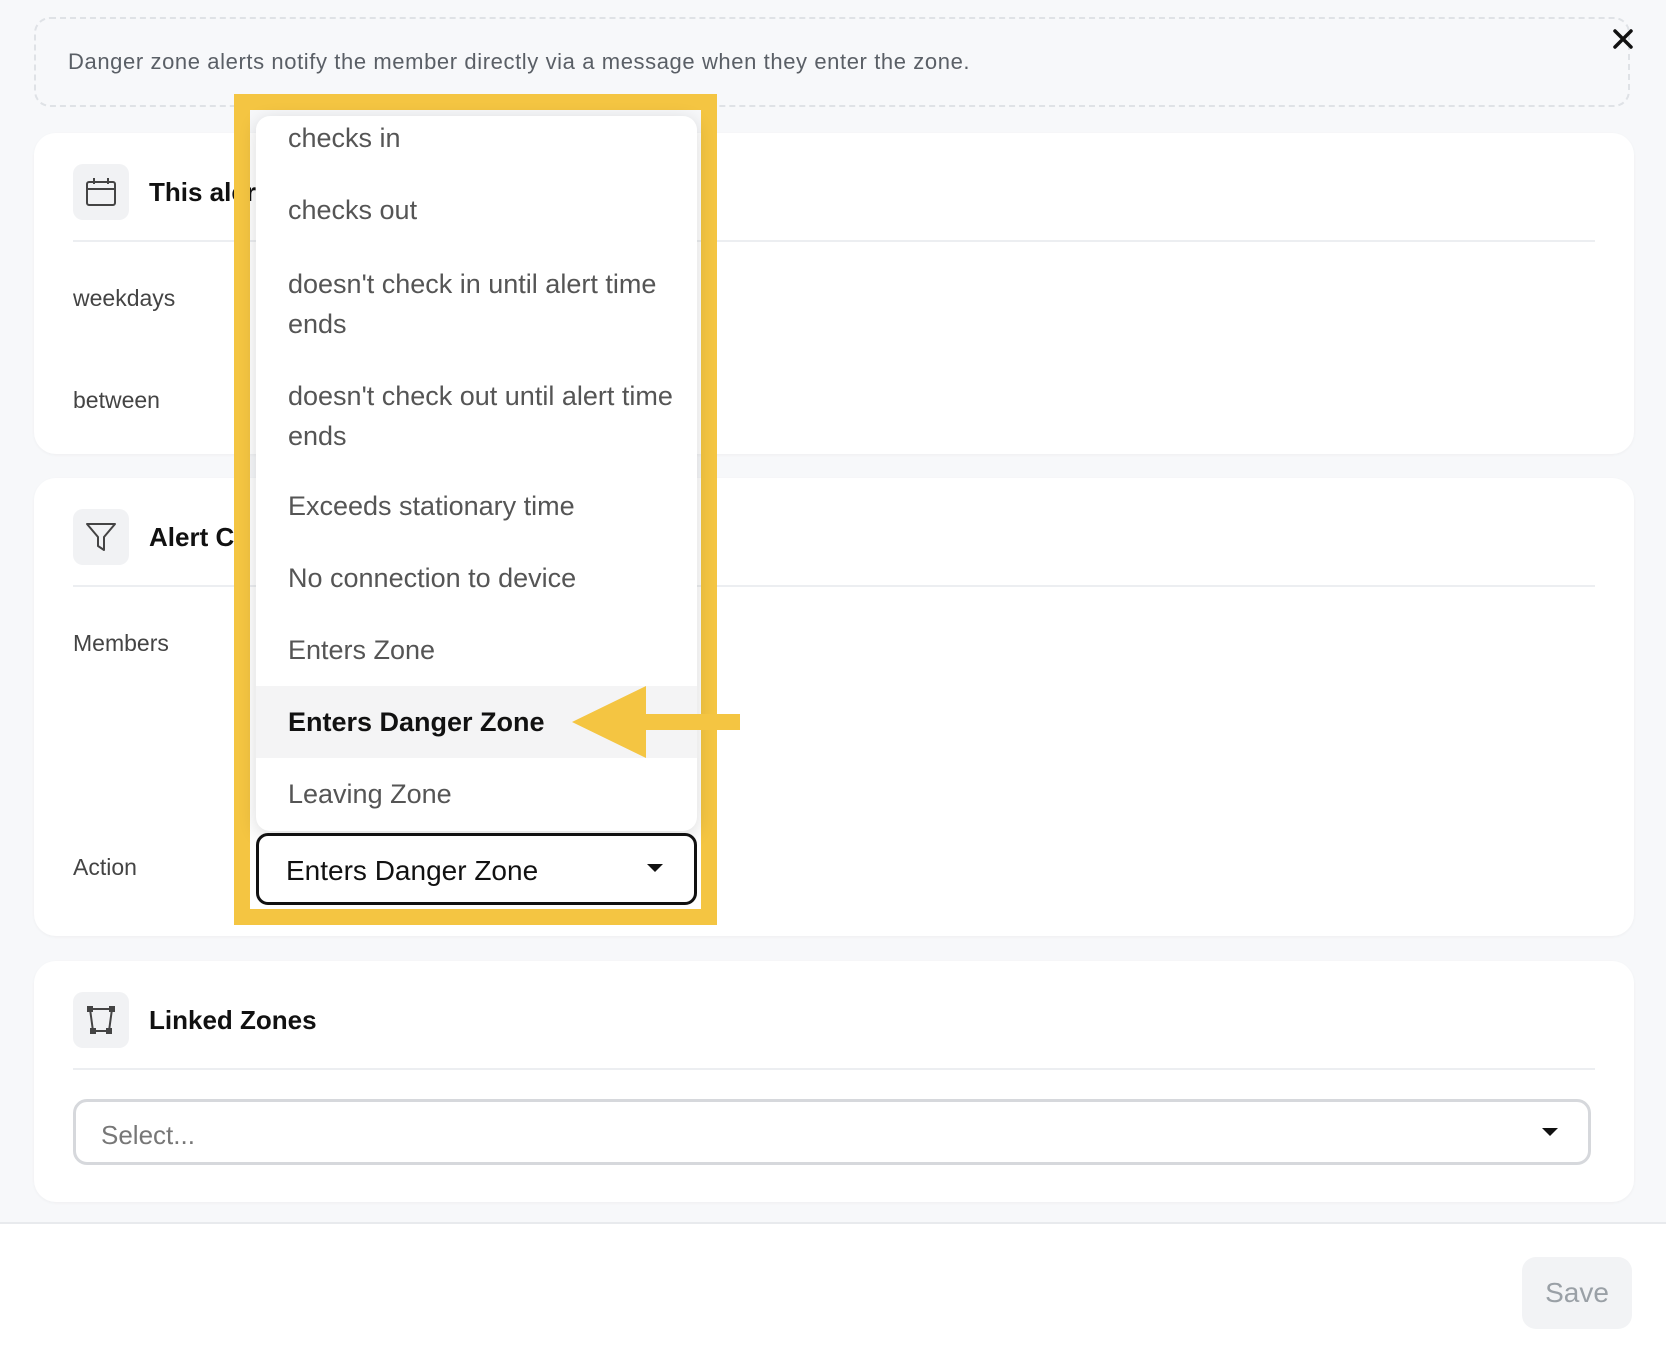 The width and height of the screenshot is (1666, 1350). I want to click on save-button: Save, so click(1577, 1293).